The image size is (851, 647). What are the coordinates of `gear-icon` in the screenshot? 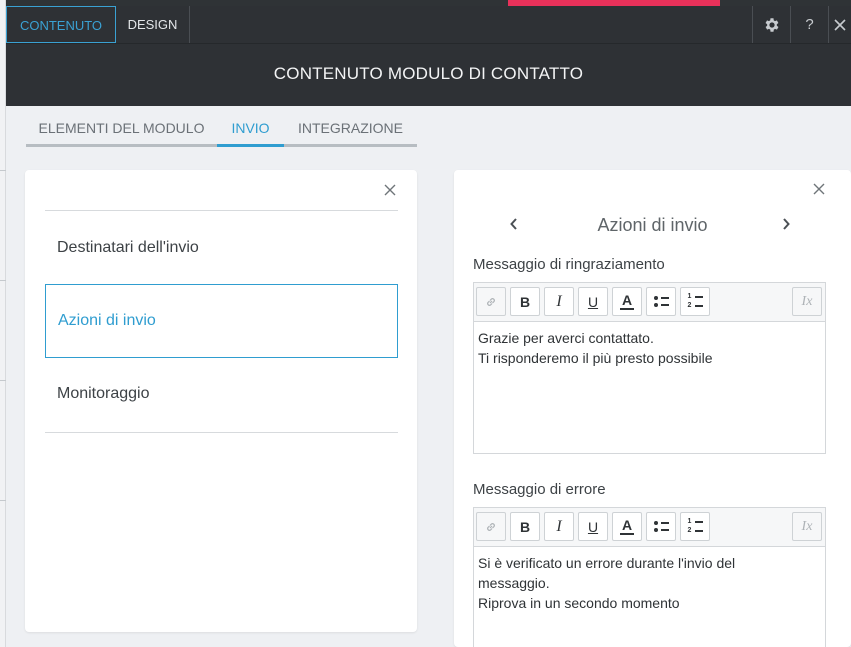 It's located at (771, 24).